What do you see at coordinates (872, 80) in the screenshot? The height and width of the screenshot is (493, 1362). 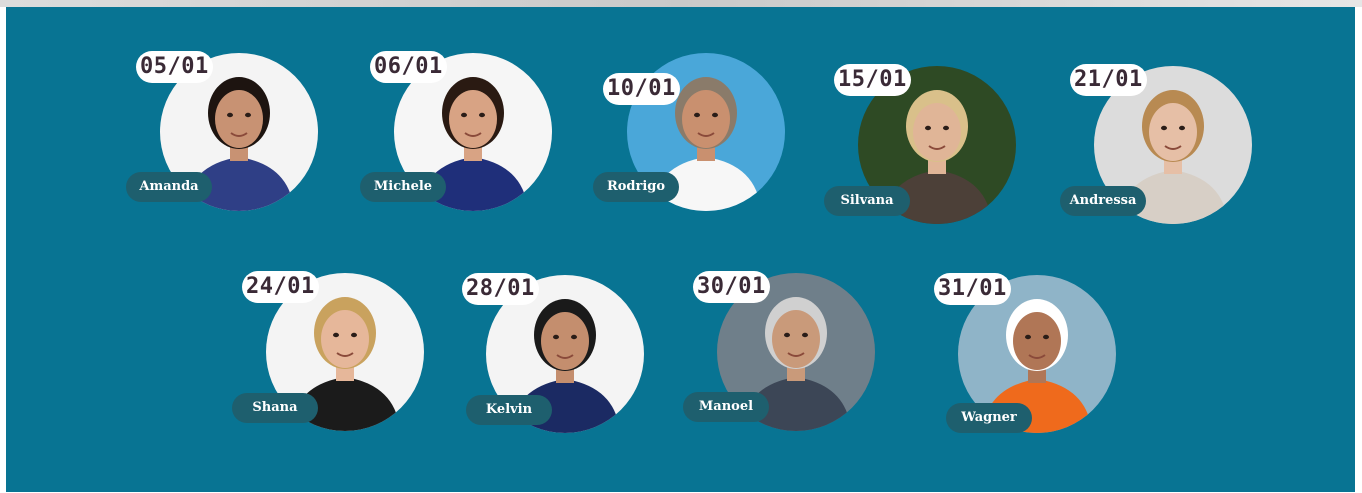 I see `birthday-date: 15/01` at bounding box center [872, 80].